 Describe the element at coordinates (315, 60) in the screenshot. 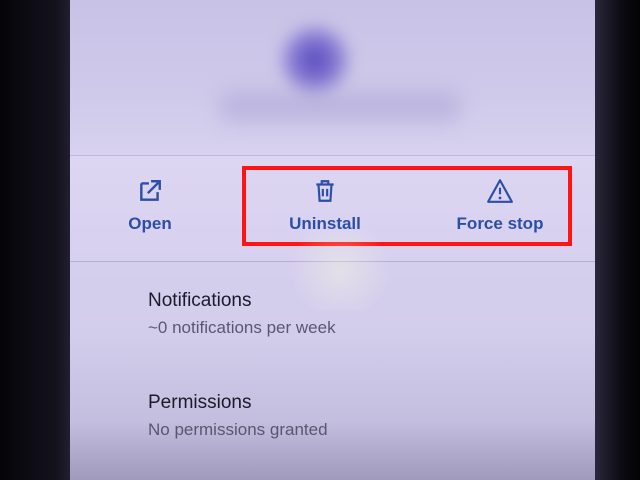

I see `app-icon-blurred` at that location.